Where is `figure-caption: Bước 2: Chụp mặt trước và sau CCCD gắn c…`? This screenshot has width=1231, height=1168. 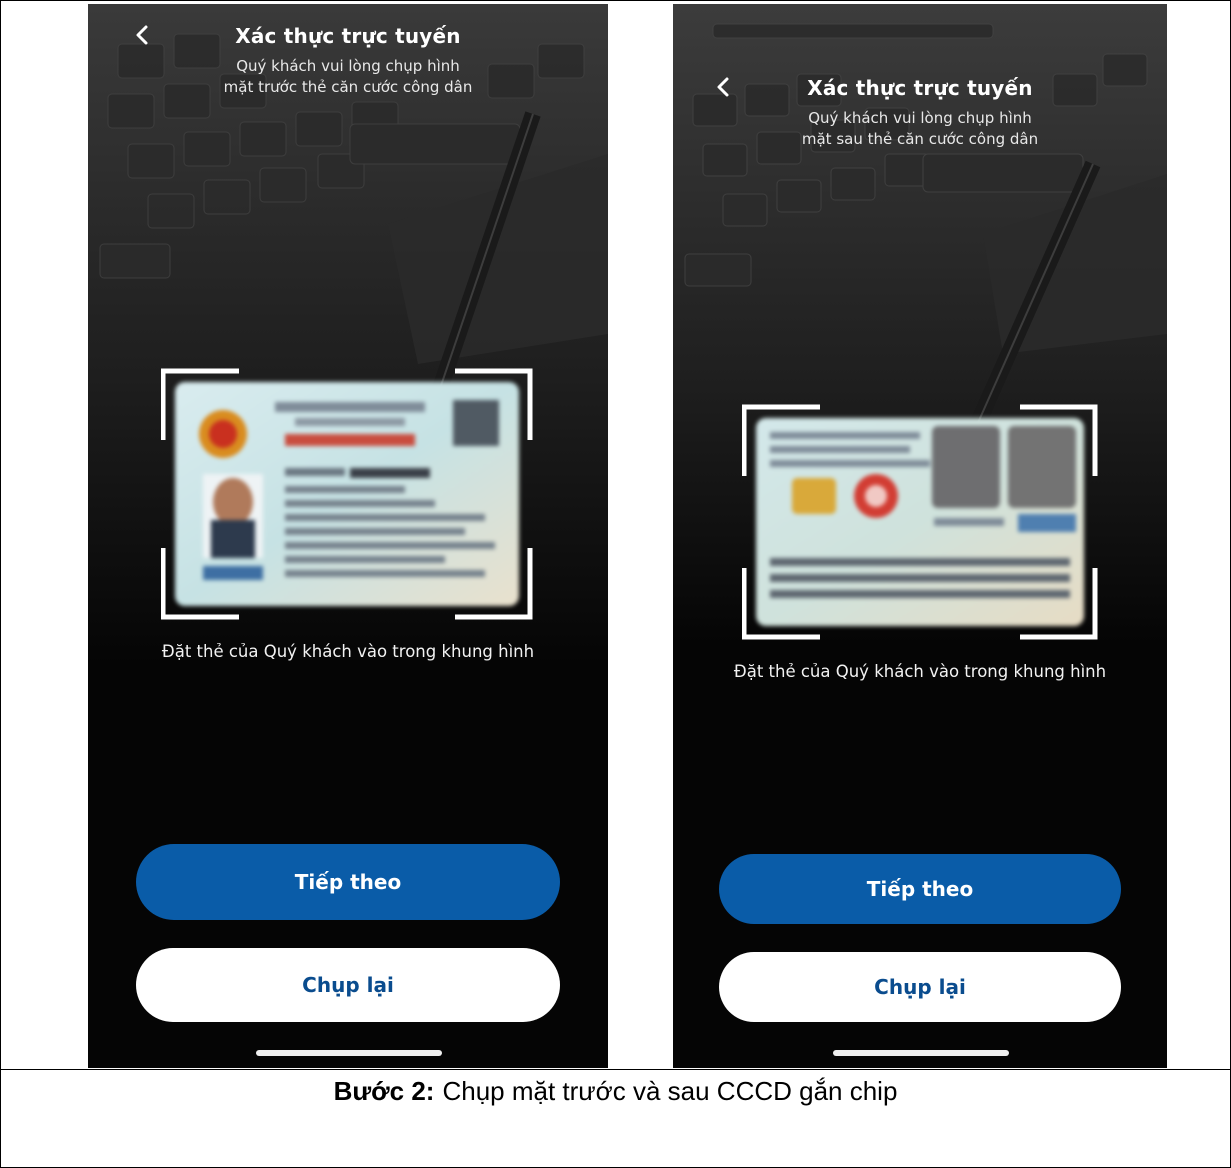
figure-caption: Bước 2: Chụp mặt trước và sau CCCD gắn c… is located at coordinates (615, 1119).